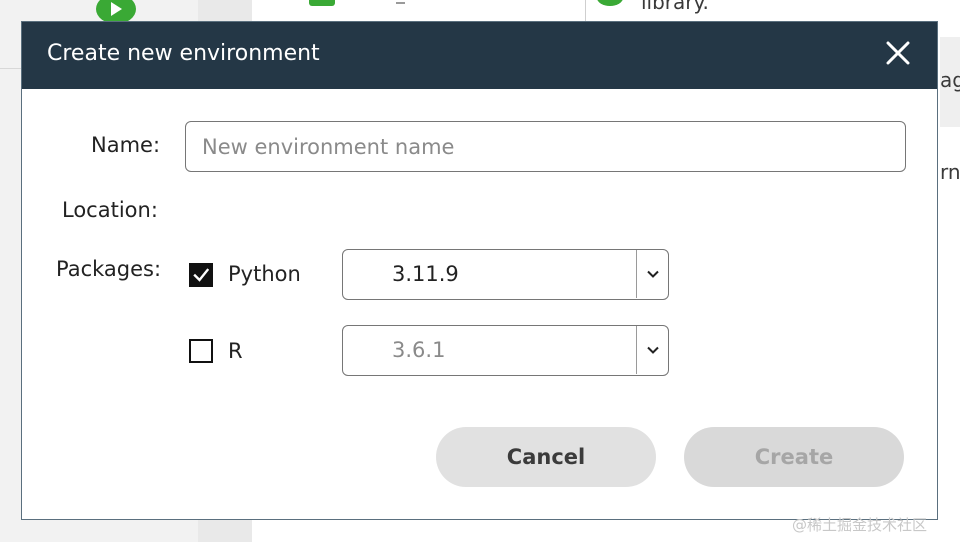 The width and height of the screenshot is (960, 542). Describe the element at coordinates (505, 274) in the screenshot. I see `python-version-select: 3.11.9` at that location.